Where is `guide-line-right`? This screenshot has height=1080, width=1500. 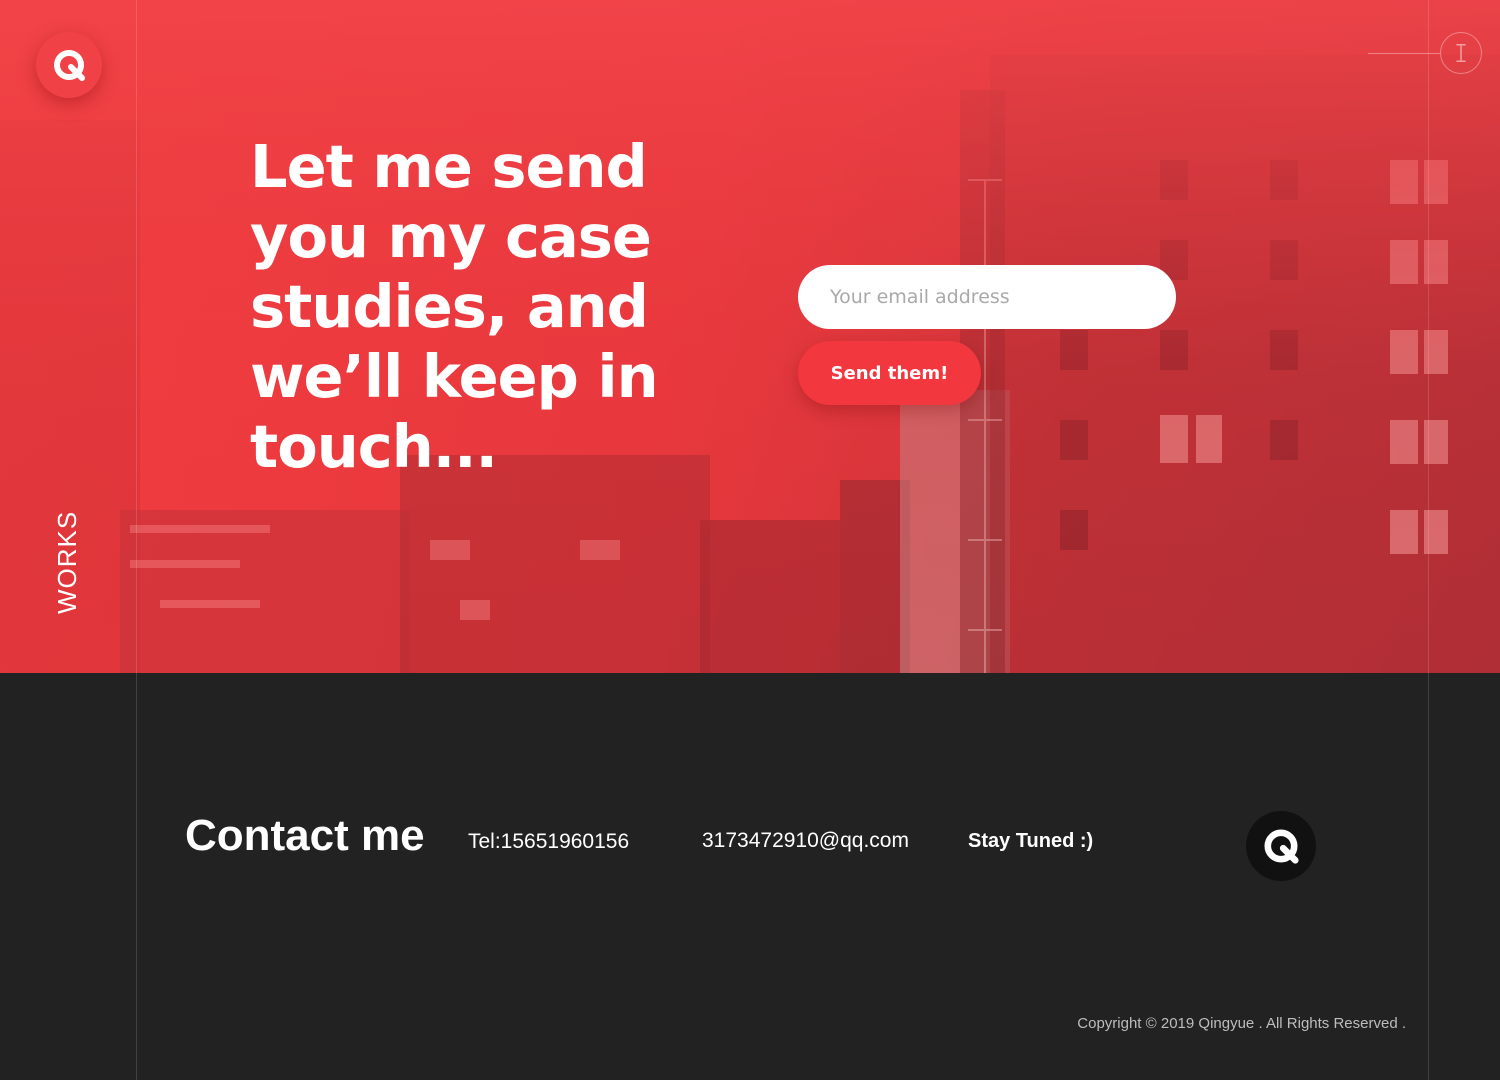
guide-line-right is located at coordinates (1428, 540).